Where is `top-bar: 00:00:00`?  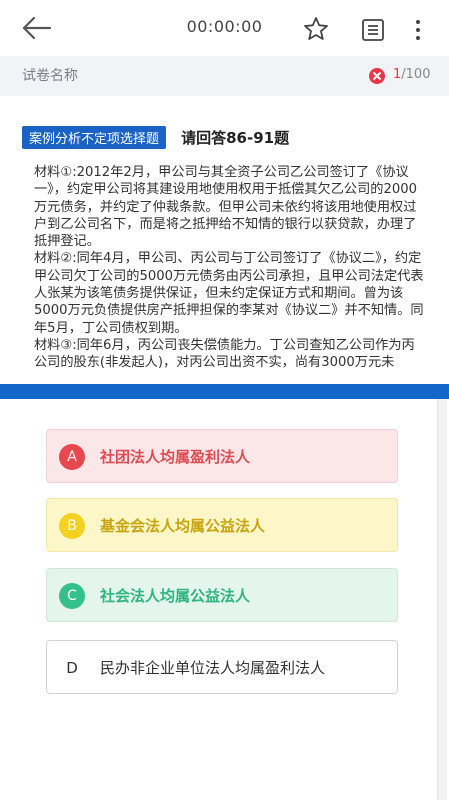 top-bar: 00:00:00 is located at coordinates (224, 28).